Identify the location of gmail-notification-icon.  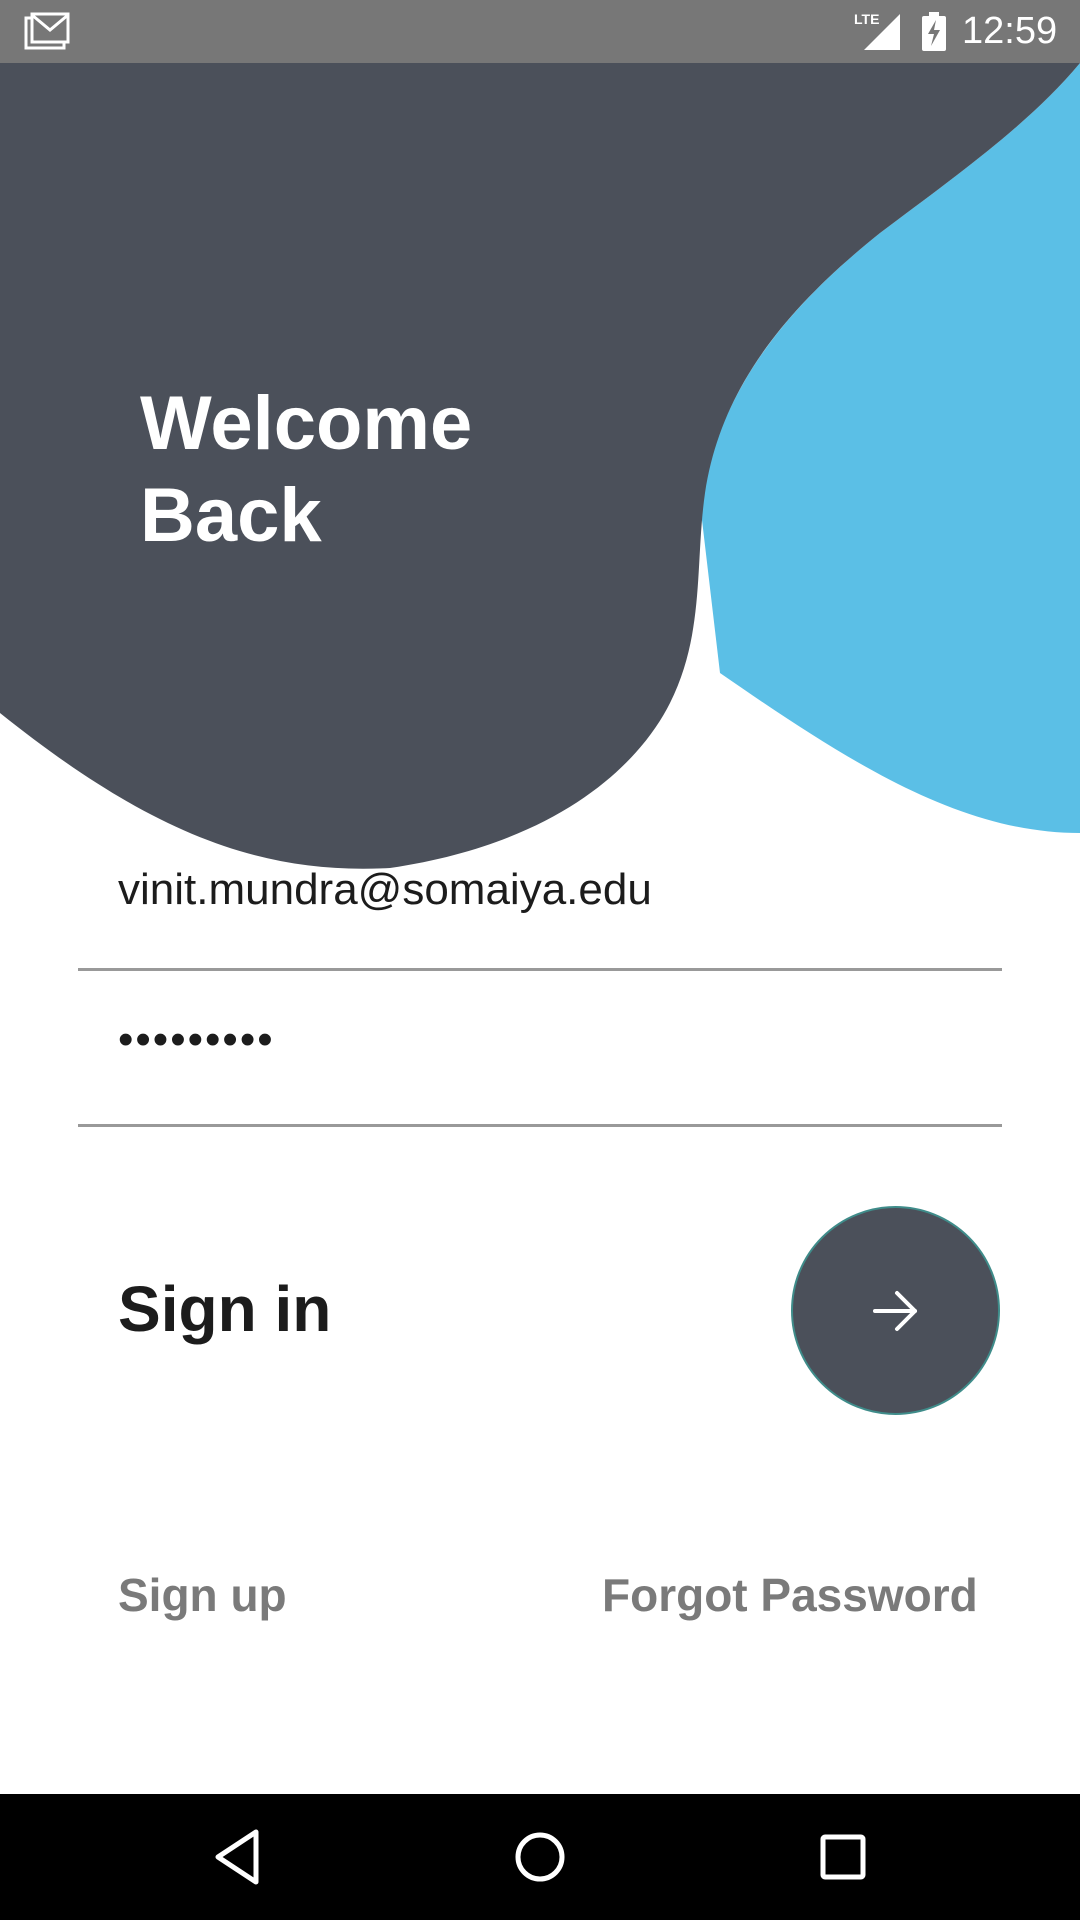
(47, 31).